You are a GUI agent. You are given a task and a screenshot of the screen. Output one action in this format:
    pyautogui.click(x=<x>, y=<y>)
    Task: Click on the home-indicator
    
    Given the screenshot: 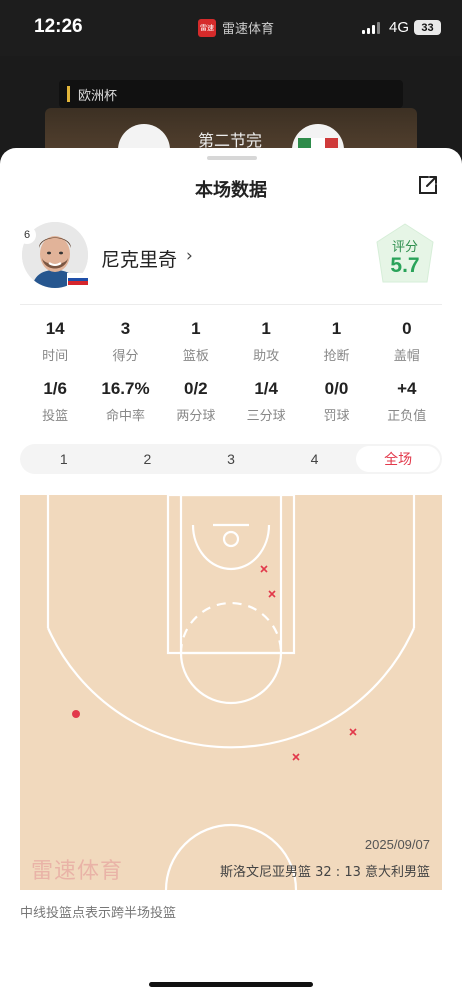 What is the action you would take?
    pyautogui.click(x=231, y=984)
    